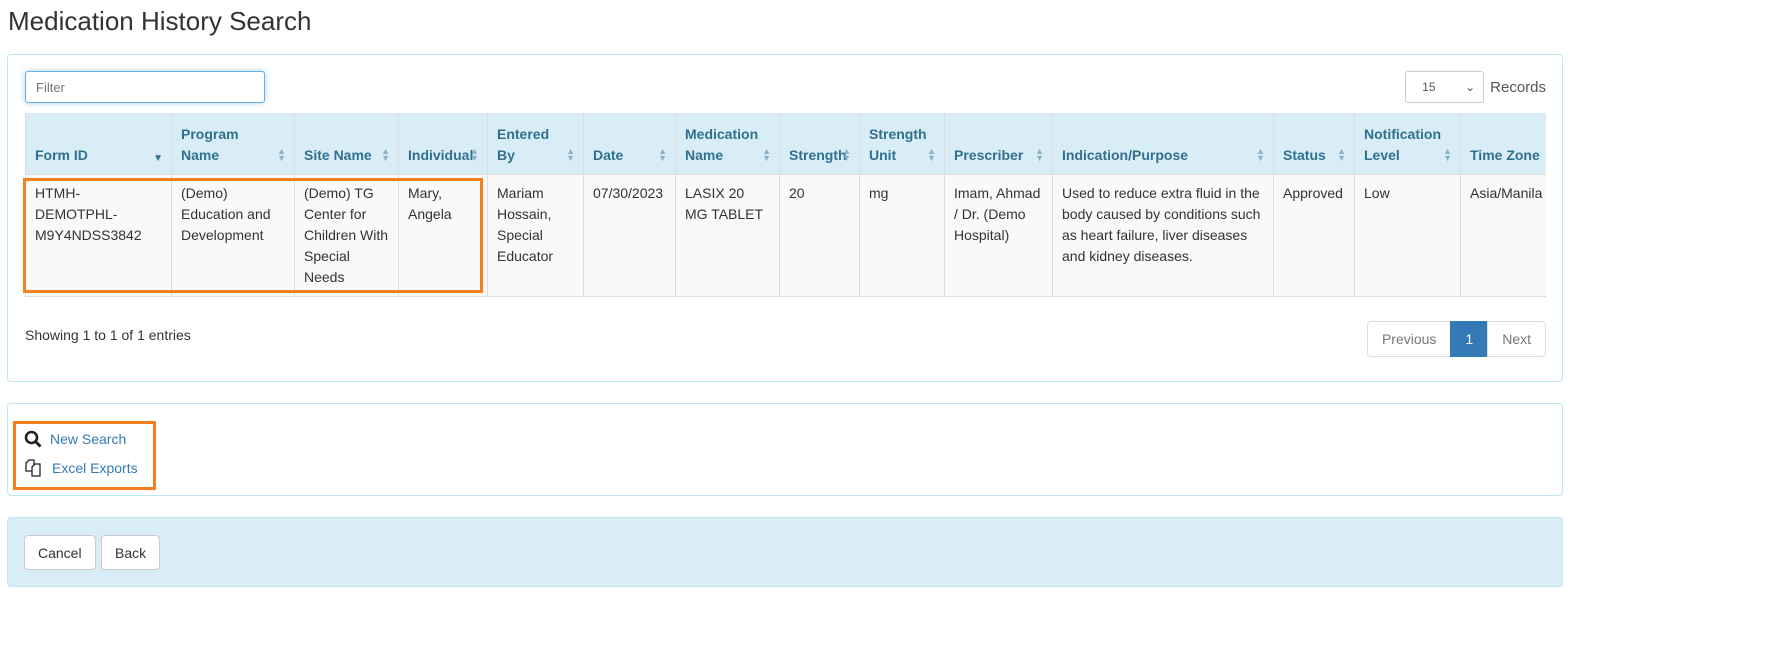 This screenshot has width=1779, height=670. Describe the element at coordinates (1407, 144) in the screenshot. I see `column-header: Notification Level ▲ ▼` at that location.